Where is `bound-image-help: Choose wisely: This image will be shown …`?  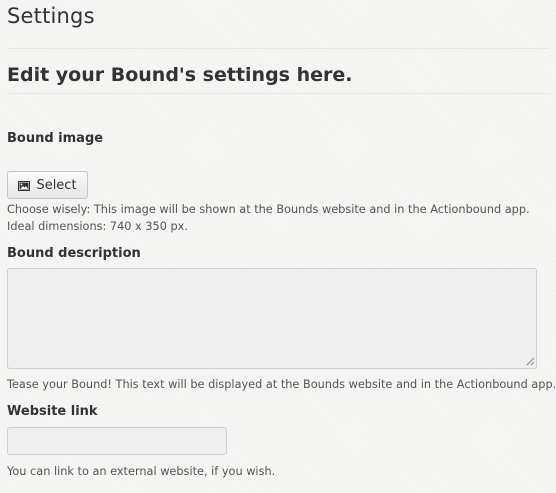
bound-image-help: Choose wisely: This image will be shown … is located at coordinates (268, 209).